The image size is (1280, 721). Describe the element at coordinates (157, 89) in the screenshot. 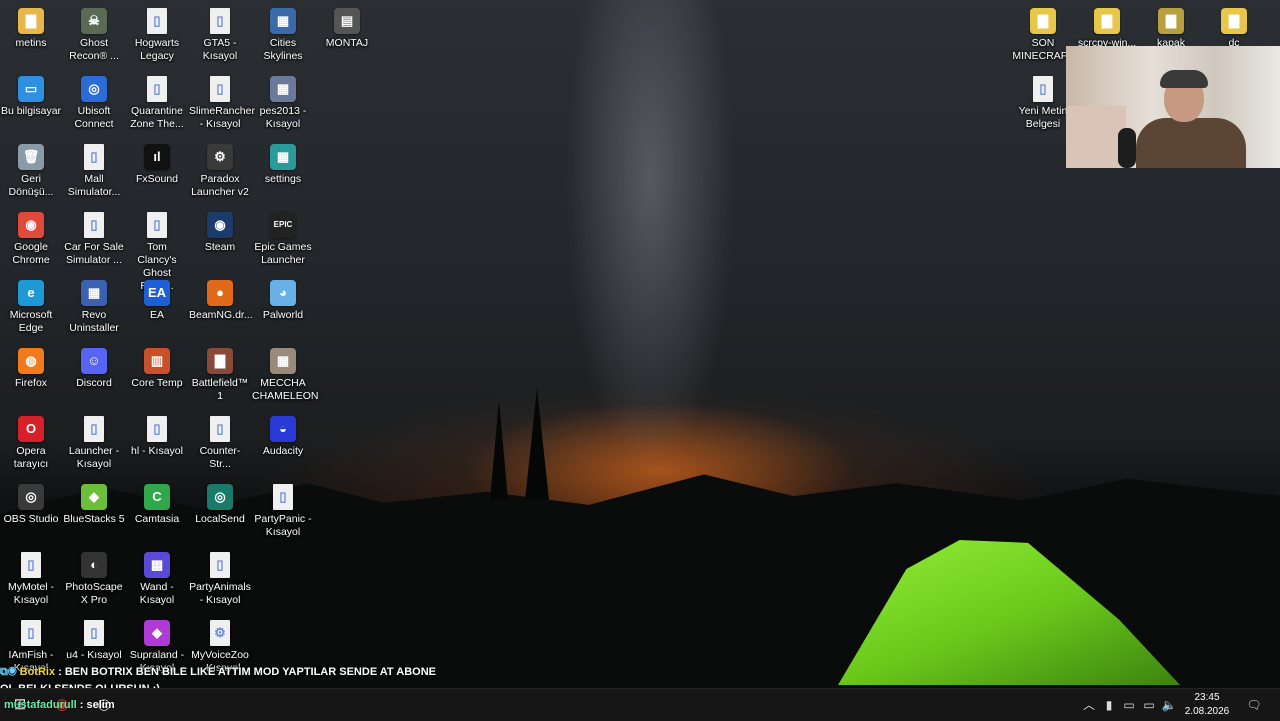

I see `quarantine-zone-the-icon: ▯` at that location.